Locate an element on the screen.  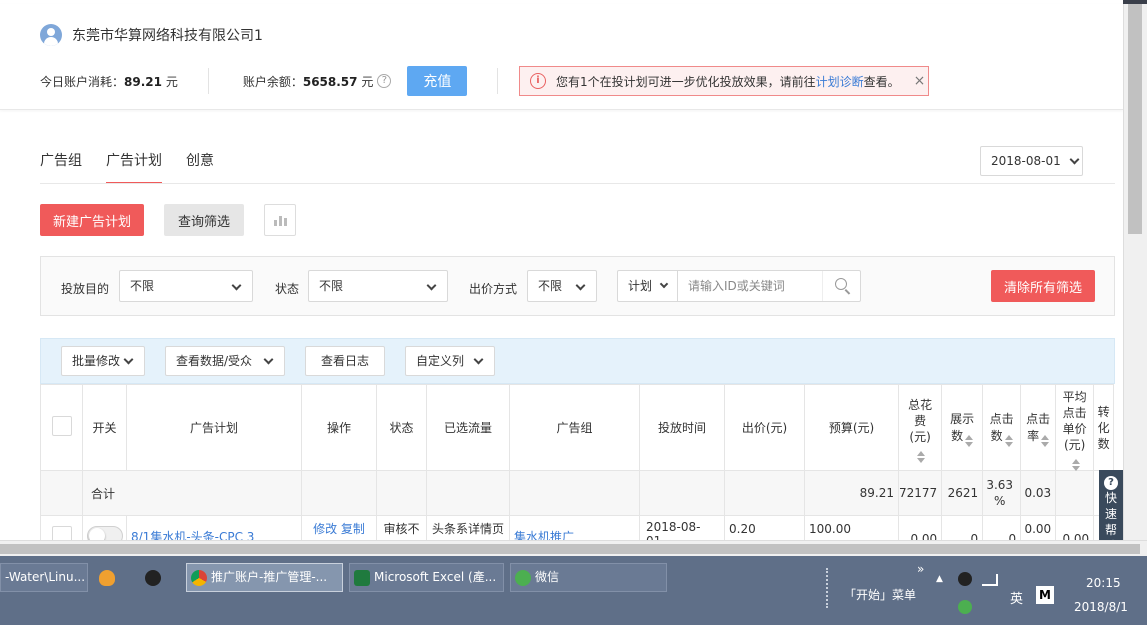
purpose-select: 不限 is located at coordinates (186, 286).